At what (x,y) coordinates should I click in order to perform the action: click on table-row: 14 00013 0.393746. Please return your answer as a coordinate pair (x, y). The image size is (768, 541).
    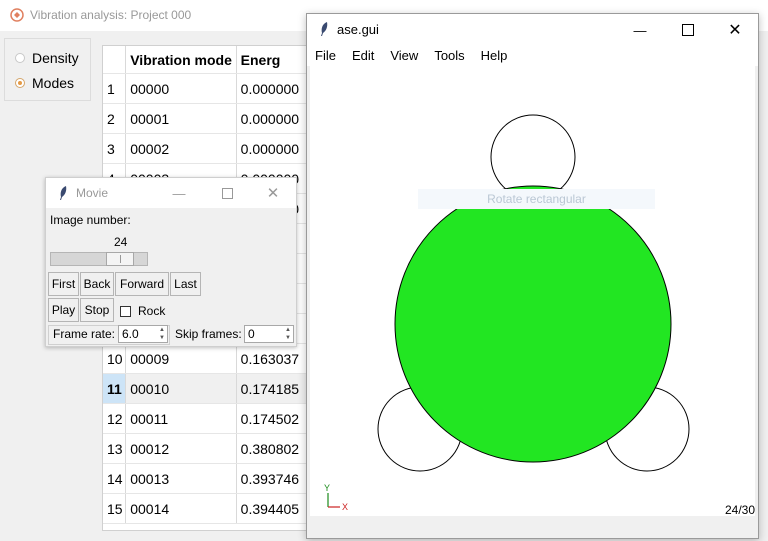
    Looking at the image, I should click on (208, 478).